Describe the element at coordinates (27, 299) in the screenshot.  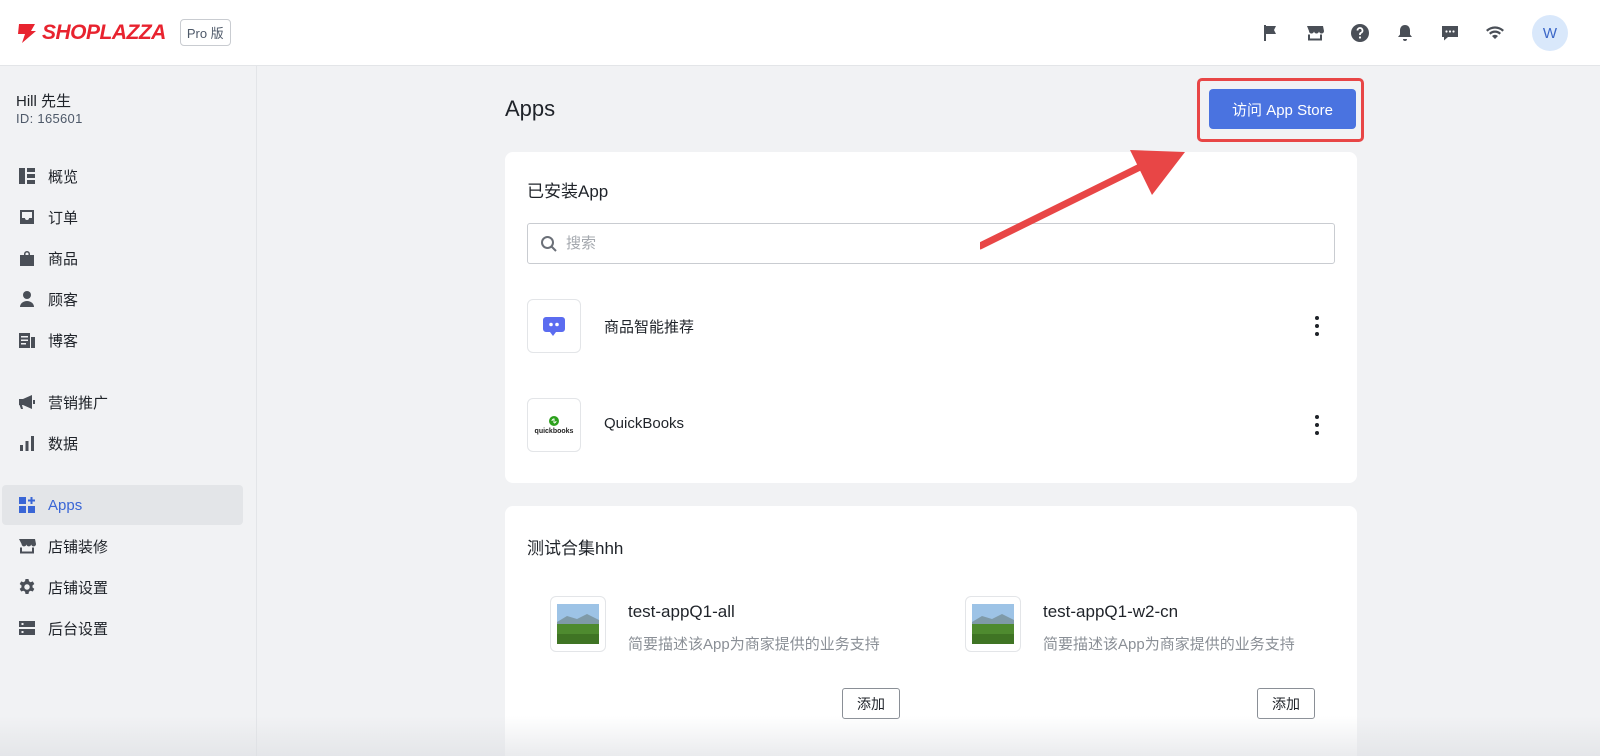
I see `person-icon` at that location.